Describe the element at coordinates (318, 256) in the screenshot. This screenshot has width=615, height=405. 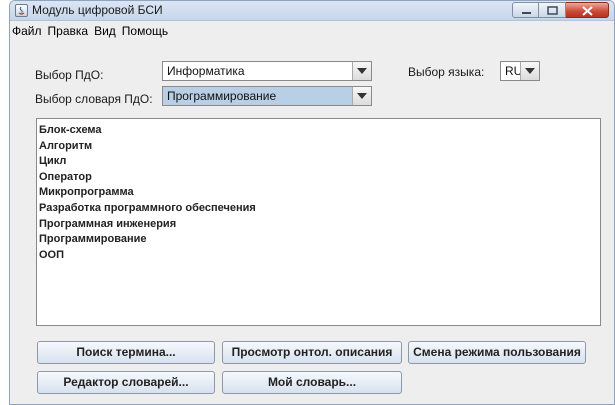
I see `list-item: ООП` at that location.